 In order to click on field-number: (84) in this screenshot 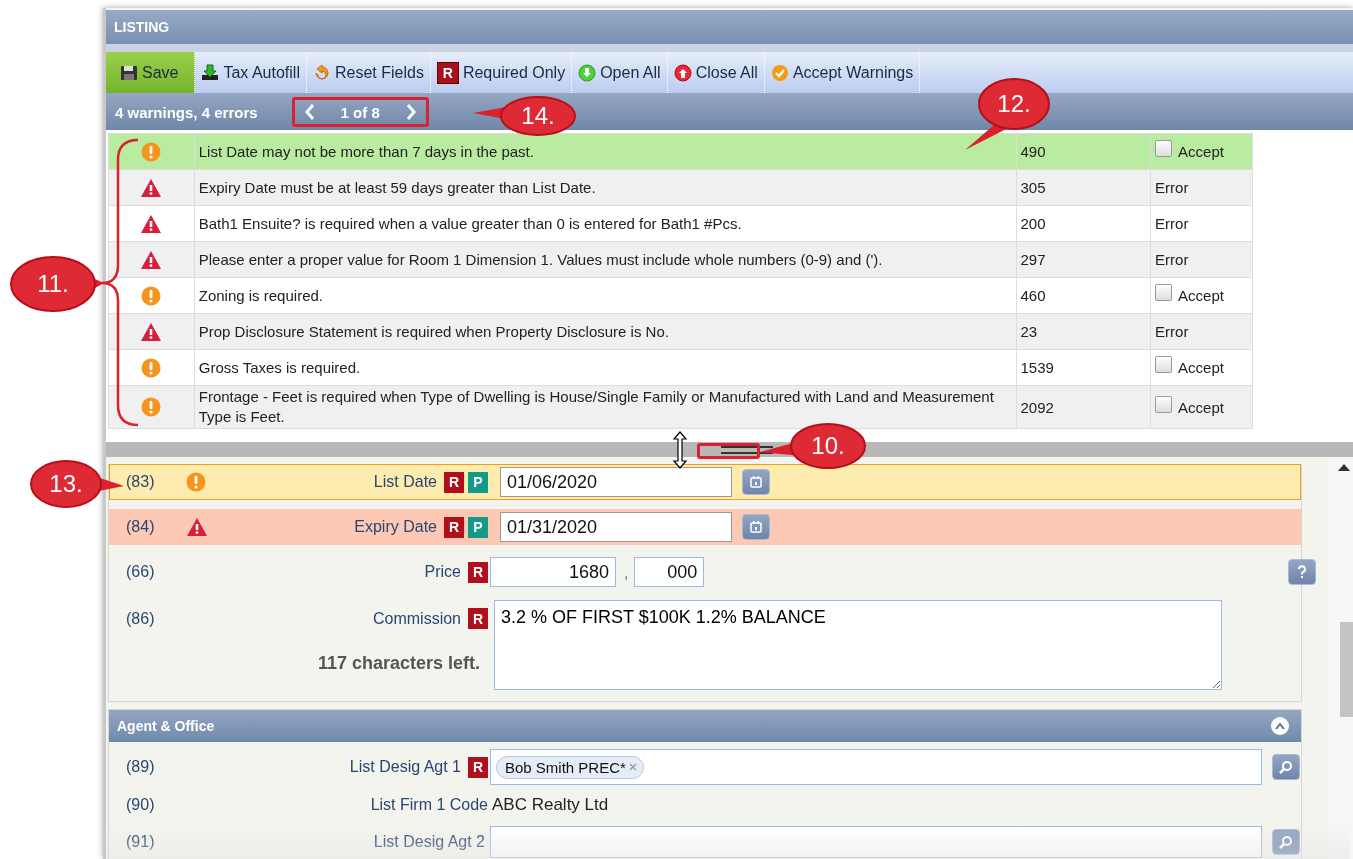, I will do `click(140, 527)`.